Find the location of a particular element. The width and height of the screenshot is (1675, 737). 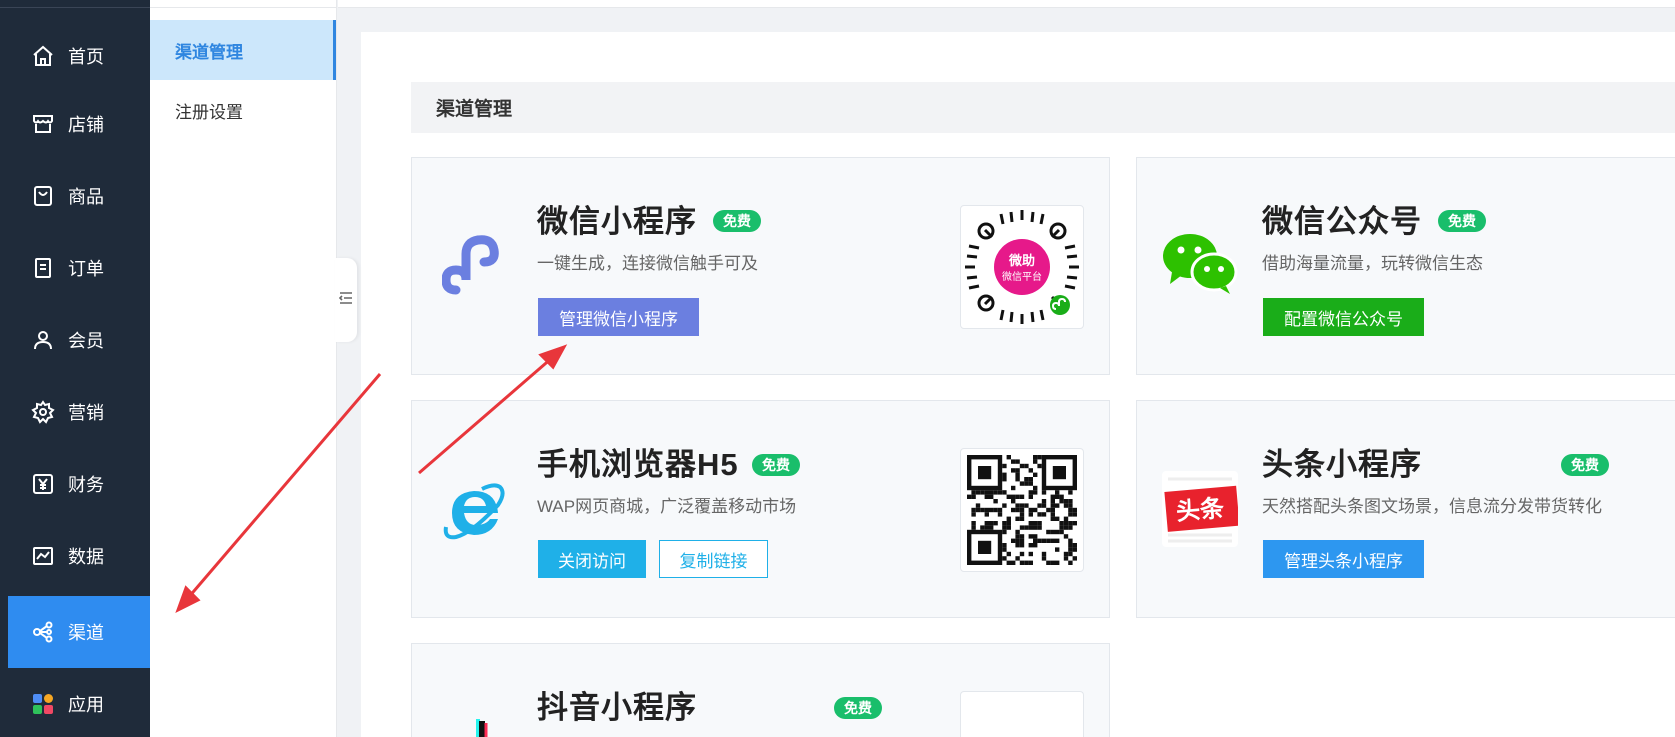

gear-icon is located at coordinates (43, 412).